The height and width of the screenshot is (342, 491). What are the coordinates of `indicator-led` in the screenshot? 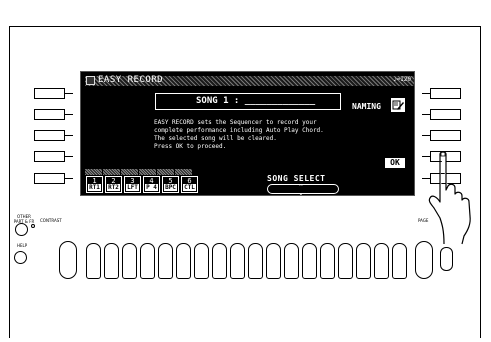 It's located at (33, 226).